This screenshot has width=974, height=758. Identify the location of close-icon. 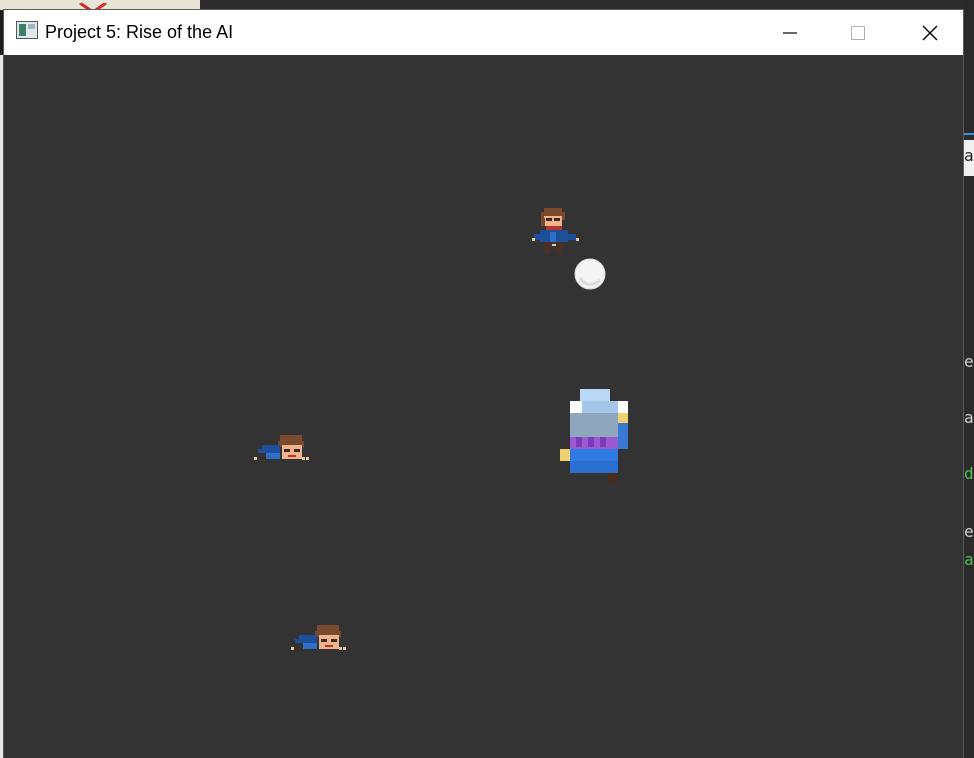
(930, 32).